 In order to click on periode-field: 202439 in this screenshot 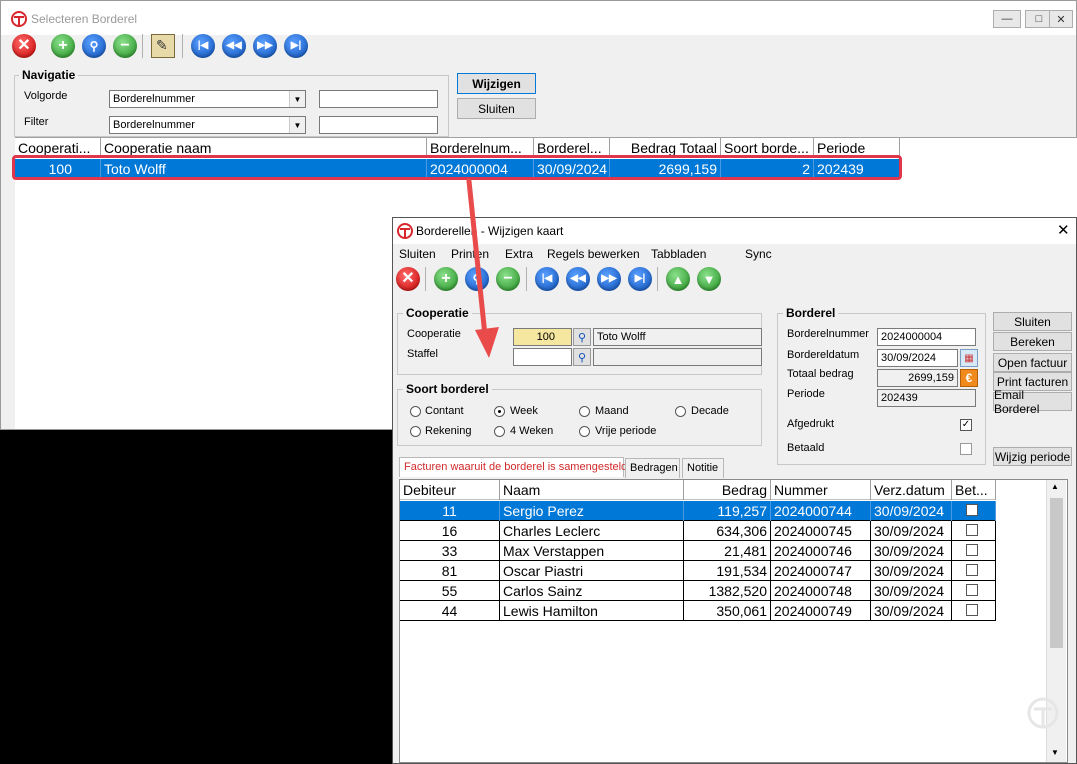, I will do `click(926, 398)`.